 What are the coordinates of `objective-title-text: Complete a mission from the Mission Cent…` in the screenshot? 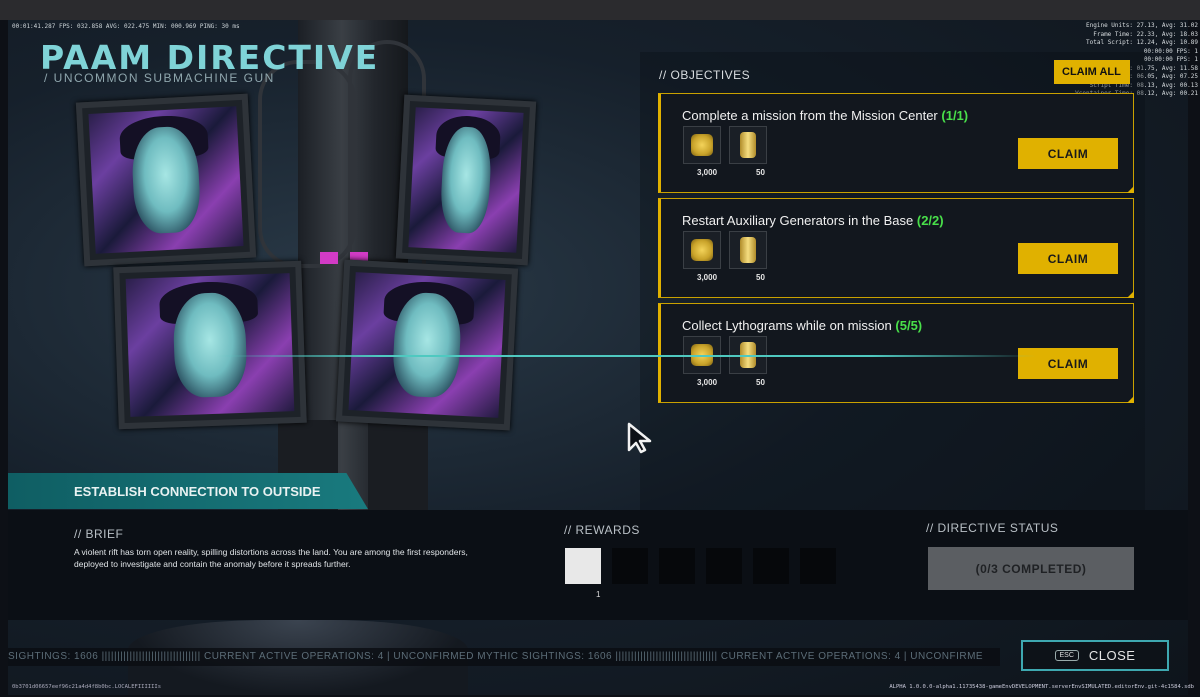 It's located at (810, 115).